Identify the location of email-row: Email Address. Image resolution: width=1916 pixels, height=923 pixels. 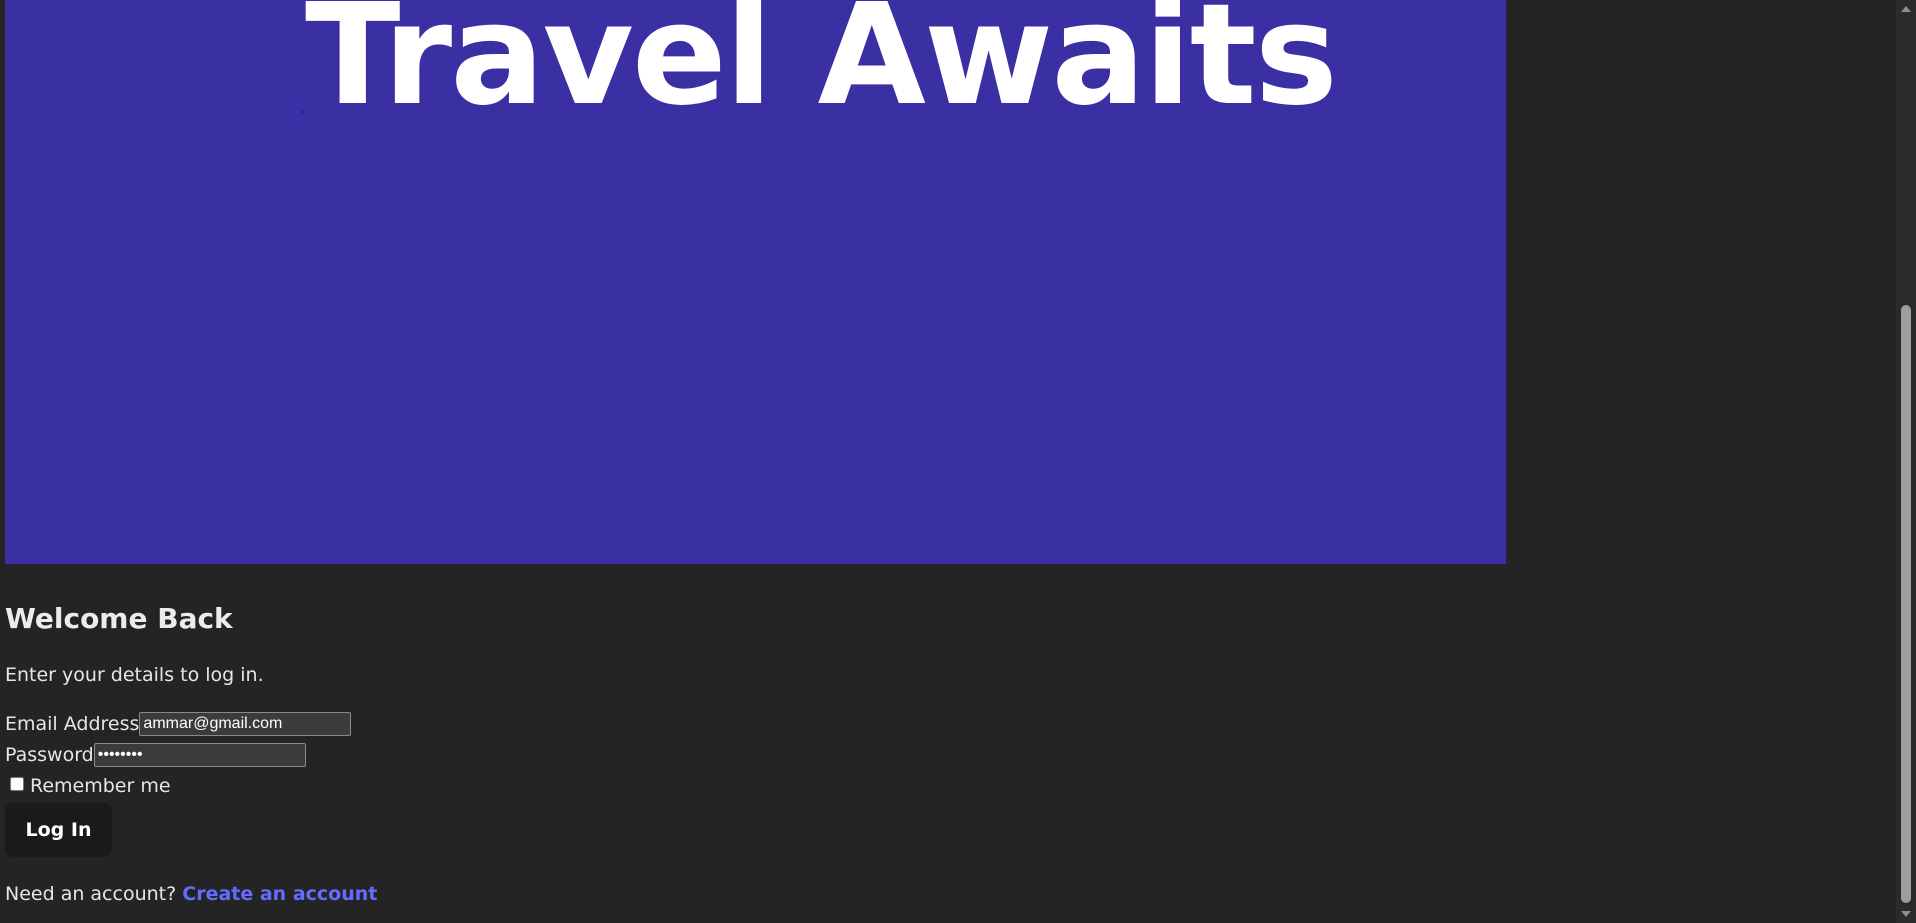
(355, 723).